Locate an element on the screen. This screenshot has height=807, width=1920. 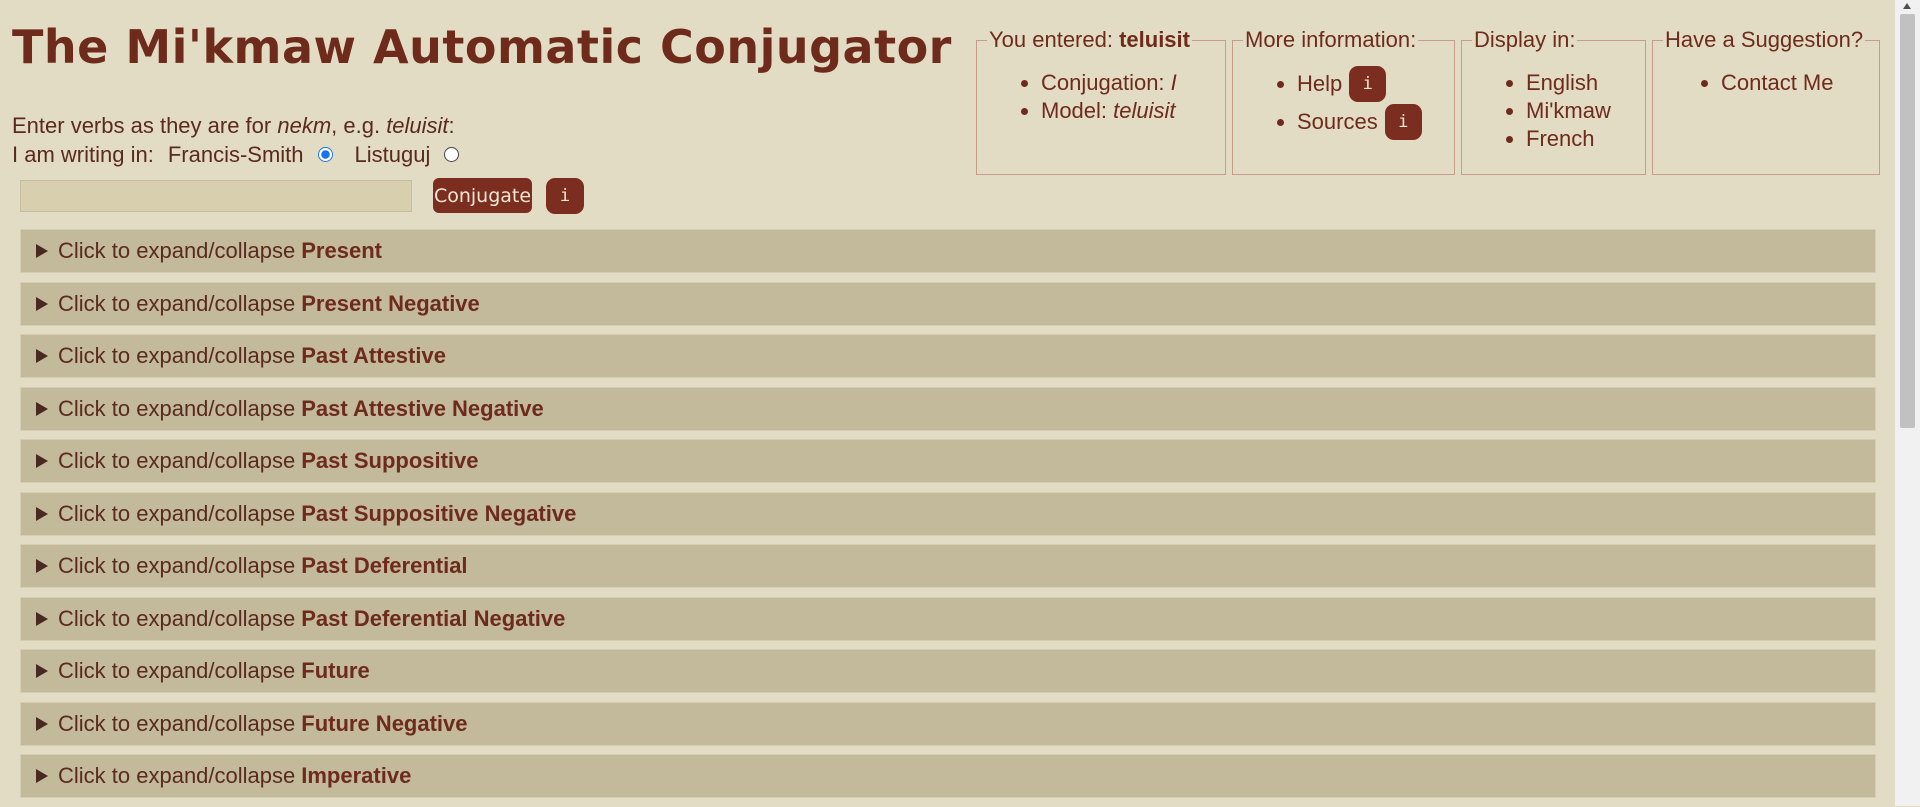
help-item: Helpi is located at coordinates (1370, 84).